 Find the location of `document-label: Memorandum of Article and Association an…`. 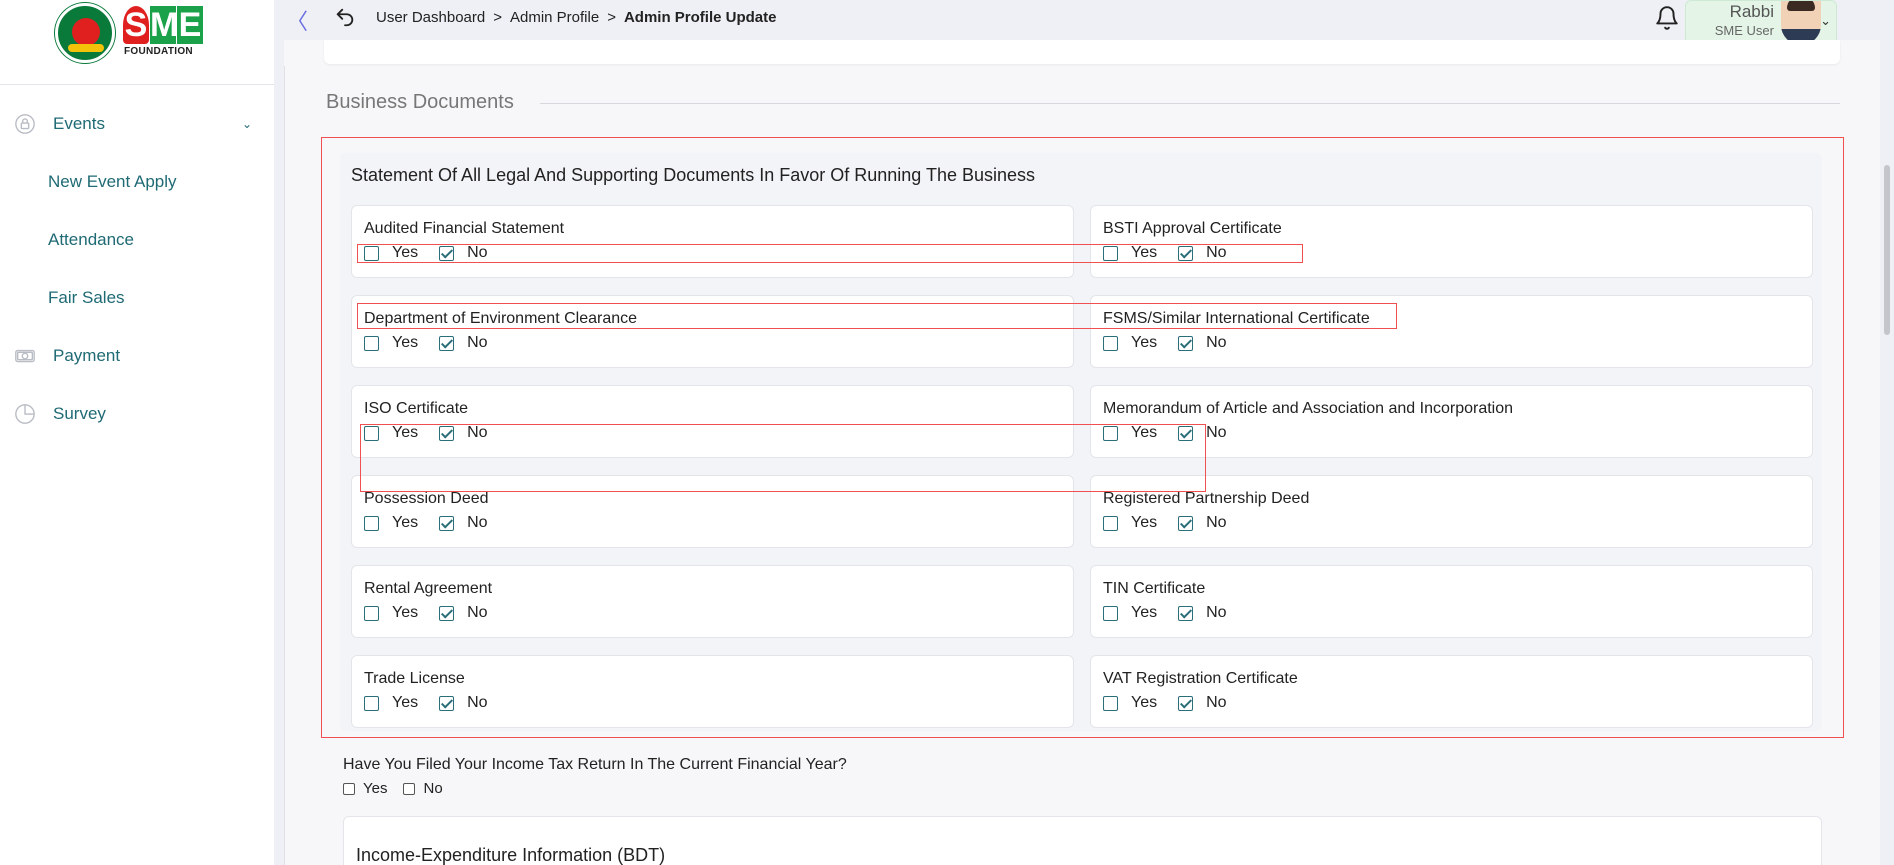

document-label: Memorandum of Article and Association an… is located at coordinates (1308, 408).